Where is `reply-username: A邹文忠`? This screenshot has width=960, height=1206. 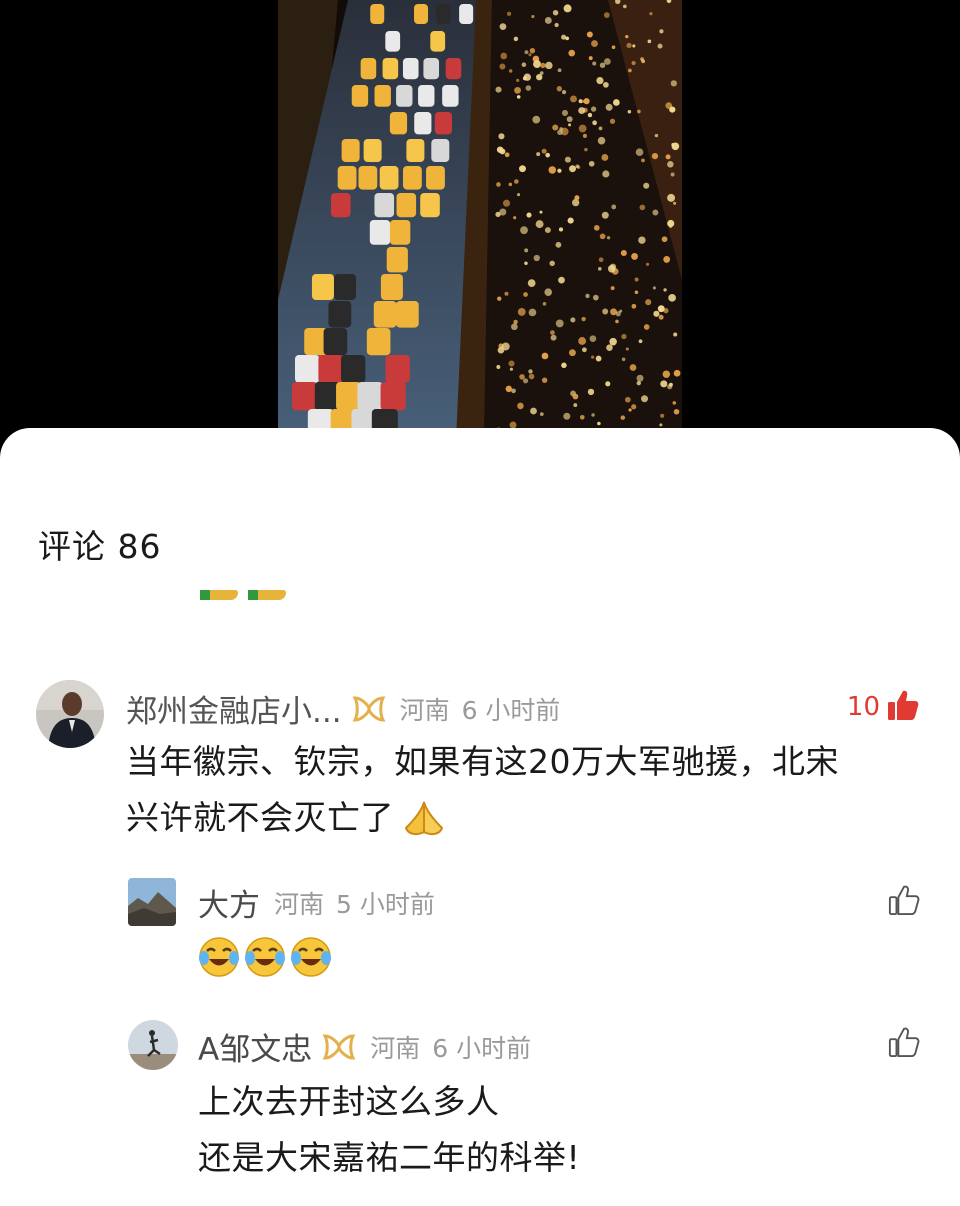 reply-username: A邹文忠 is located at coordinates (255, 1046).